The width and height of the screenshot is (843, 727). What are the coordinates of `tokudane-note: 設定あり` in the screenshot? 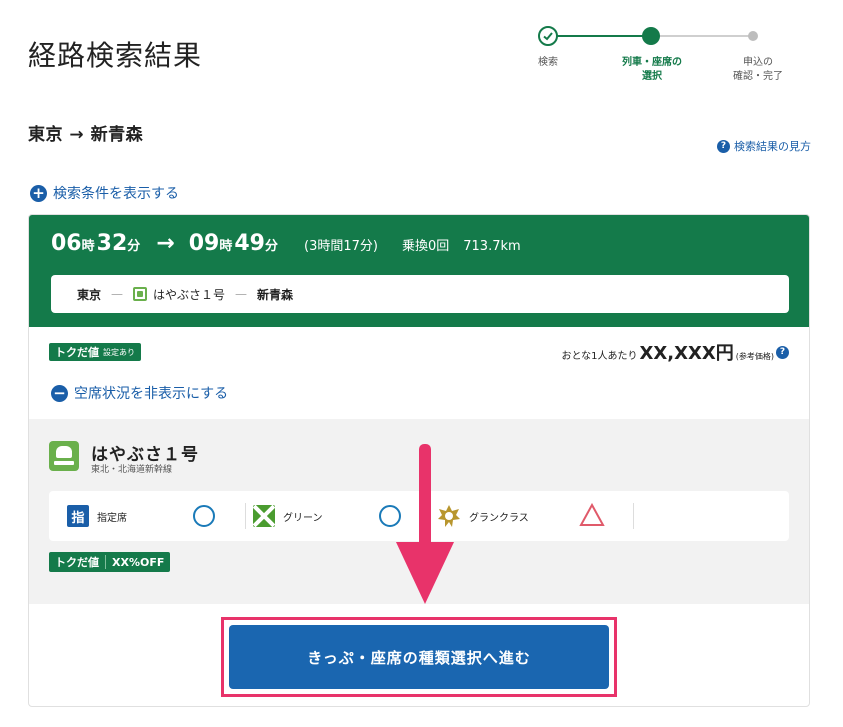 It's located at (119, 352).